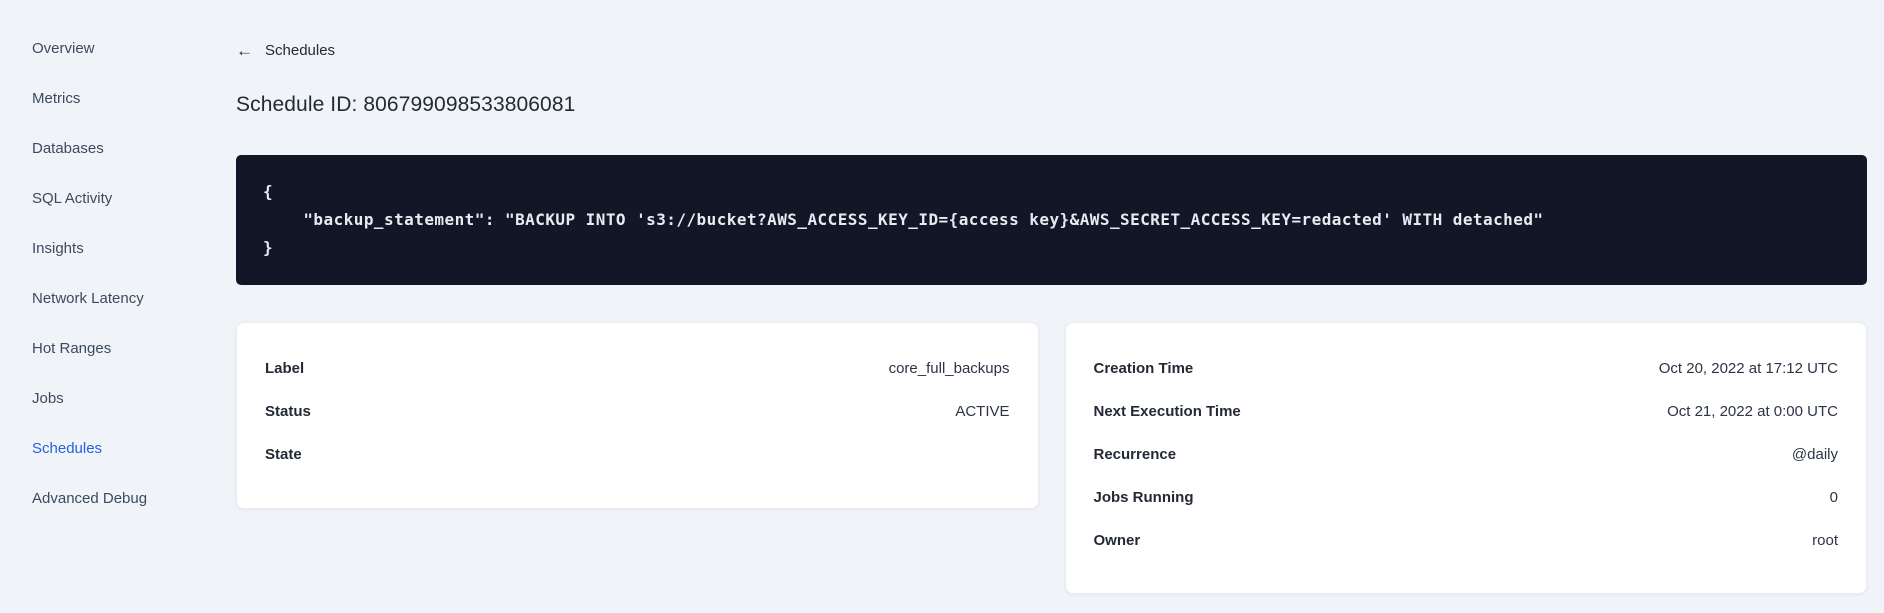 This screenshot has height=613, width=1884. What do you see at coordinates (1466, 454) in the screenshot?
I see `detail-row: Recurrence @daily` at bounding box center [1466, 454].